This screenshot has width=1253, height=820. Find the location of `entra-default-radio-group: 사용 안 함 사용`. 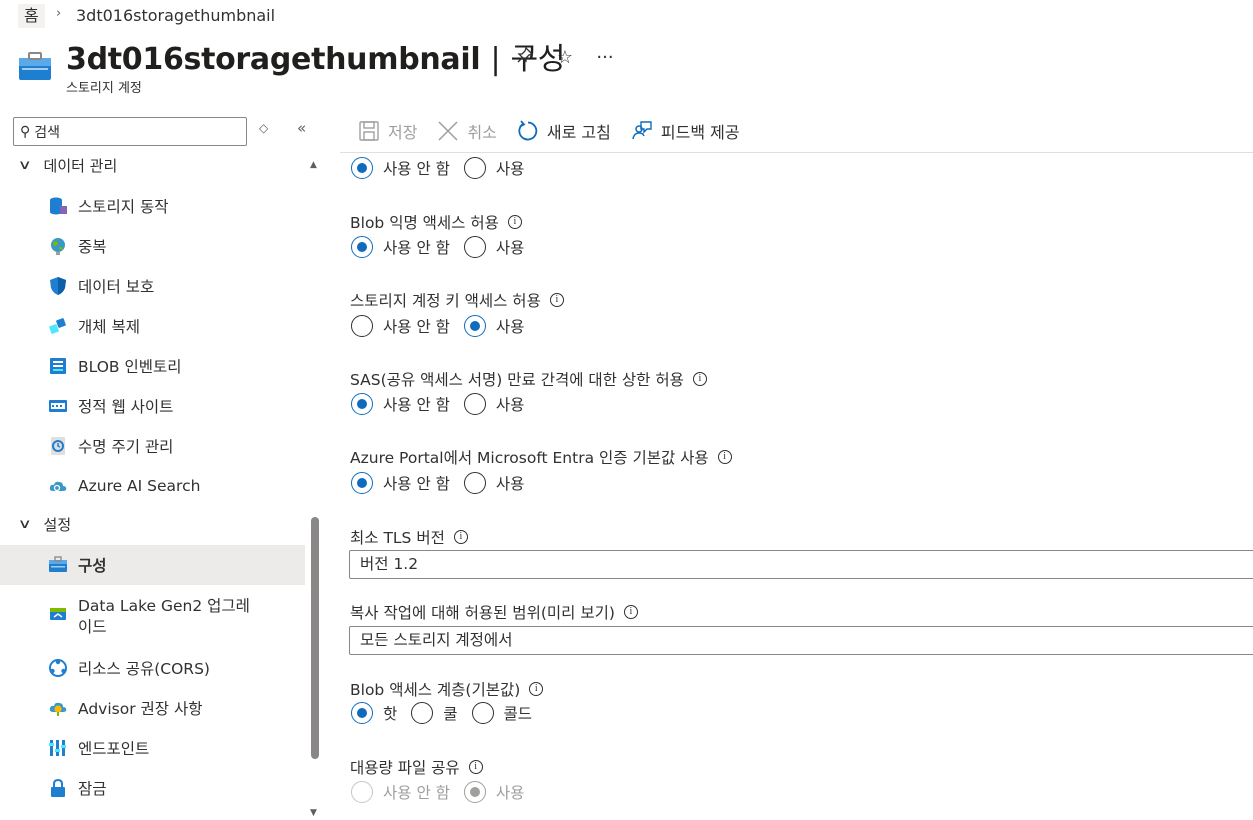

entra-default-radio-group: 사용 안 함 사용 is located at coordinates (444, 483).